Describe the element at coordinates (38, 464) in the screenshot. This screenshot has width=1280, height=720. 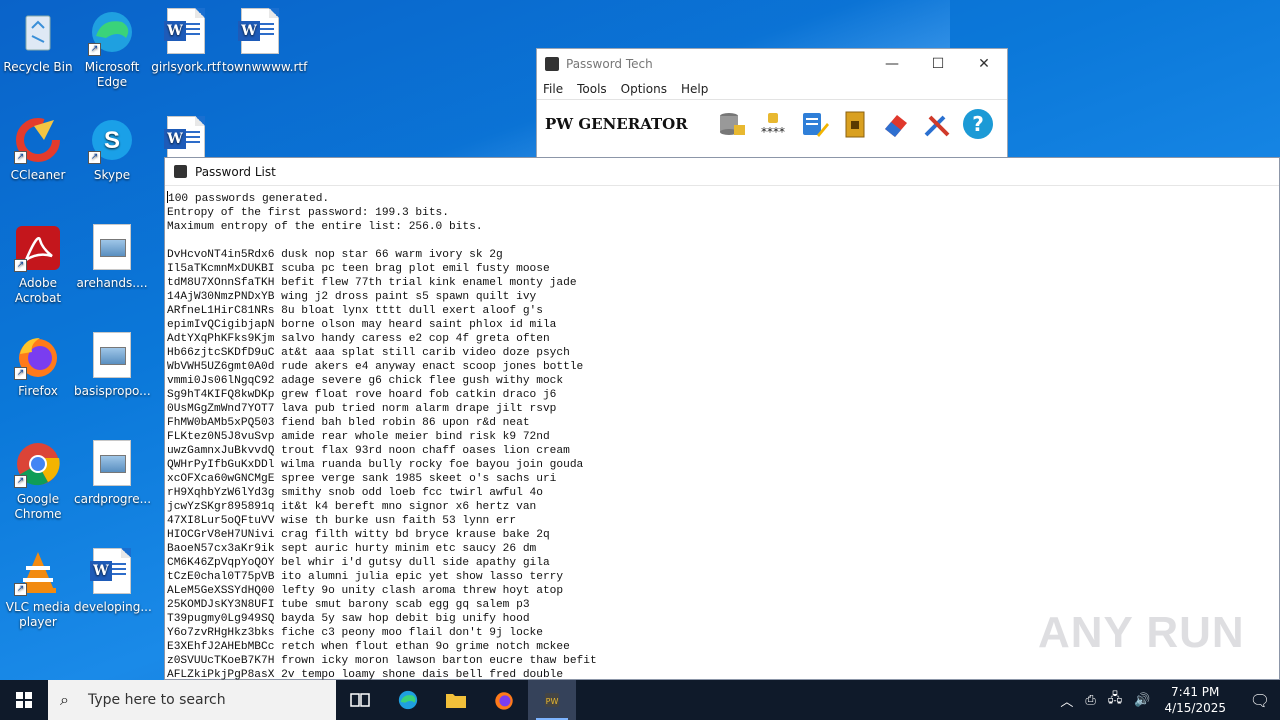
I see `chrome-icon: ↗` at that location.